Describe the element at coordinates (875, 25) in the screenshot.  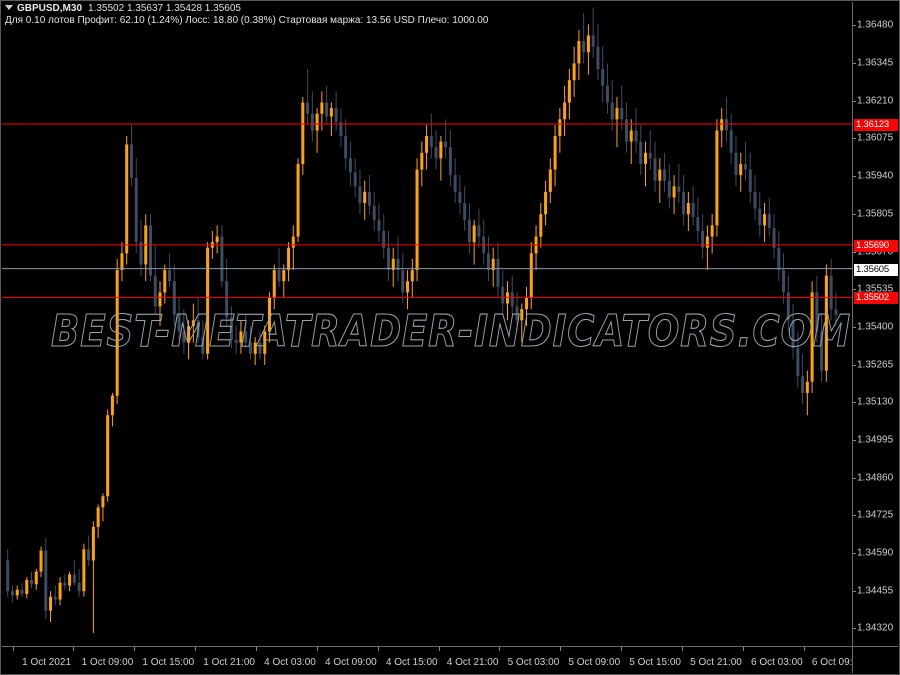
I see `price-axis-label: 1.36480` at that location.